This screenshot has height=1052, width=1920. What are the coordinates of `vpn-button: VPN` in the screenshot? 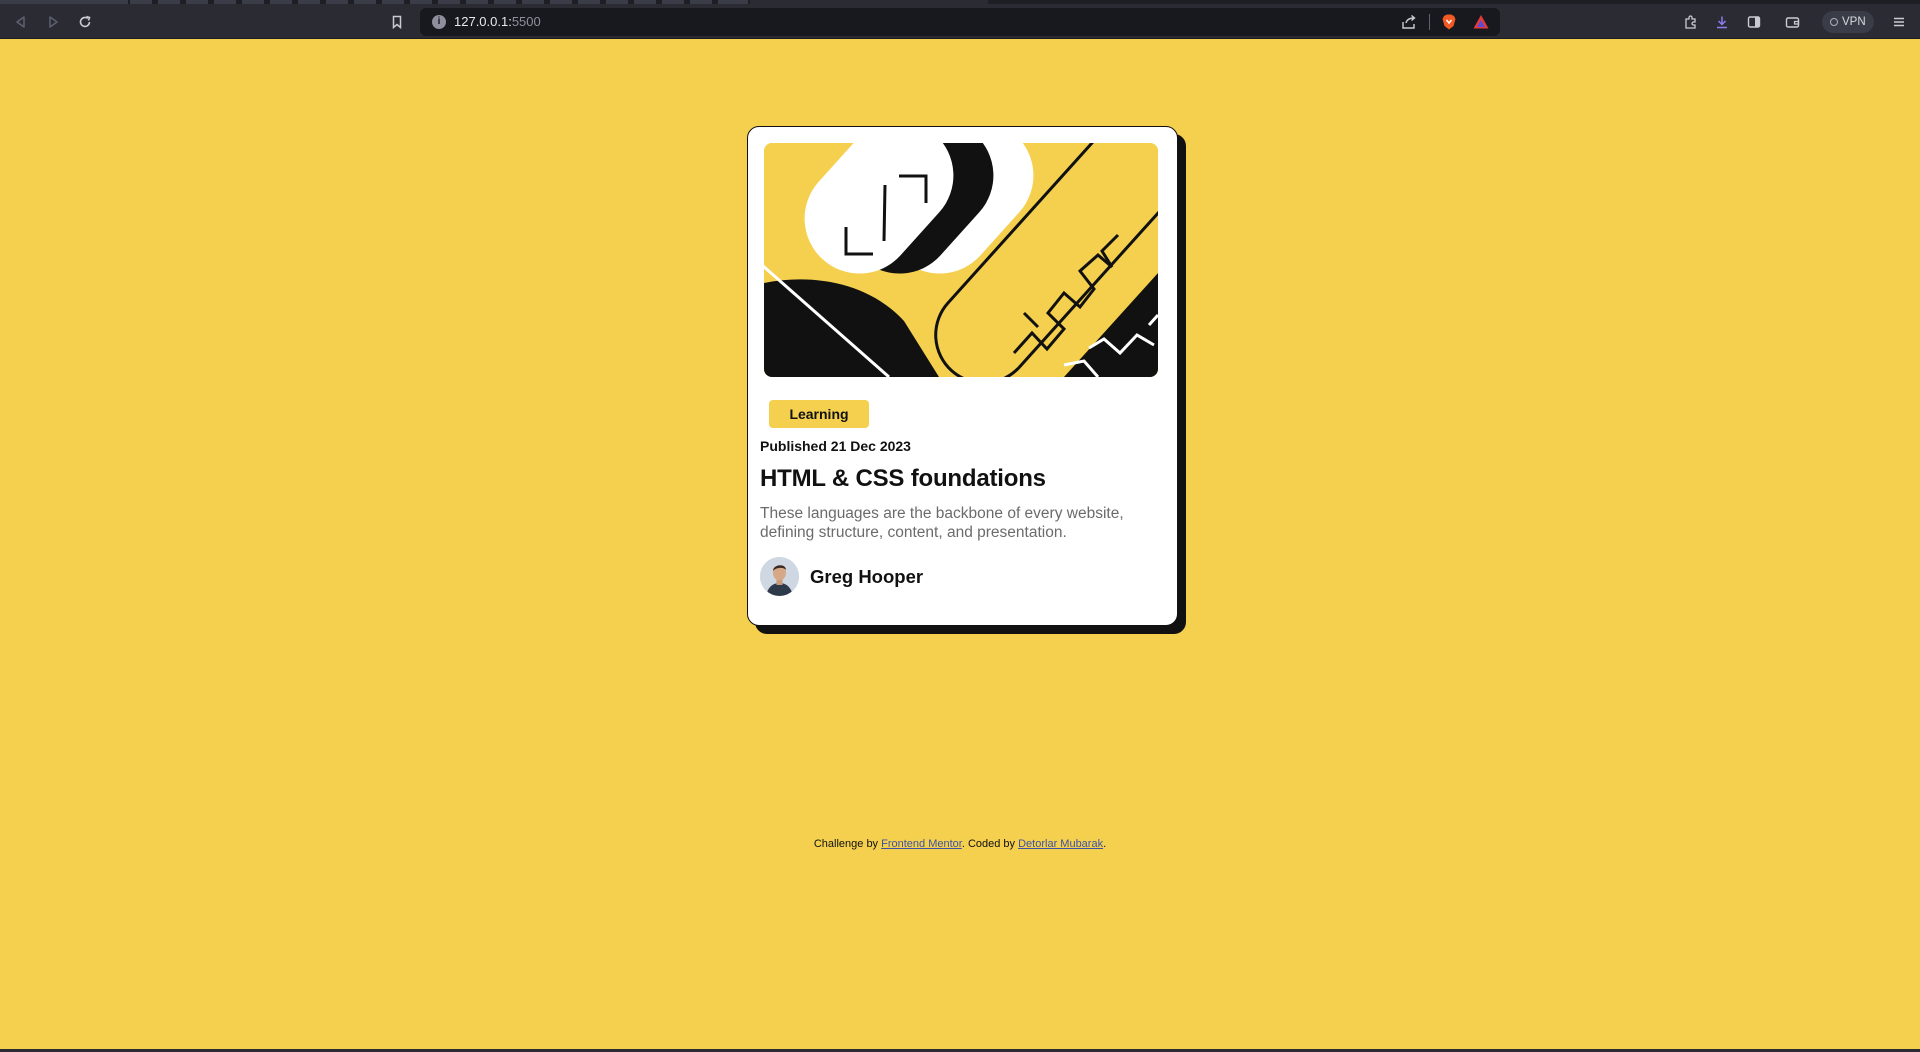 It's located at (1848, 22).